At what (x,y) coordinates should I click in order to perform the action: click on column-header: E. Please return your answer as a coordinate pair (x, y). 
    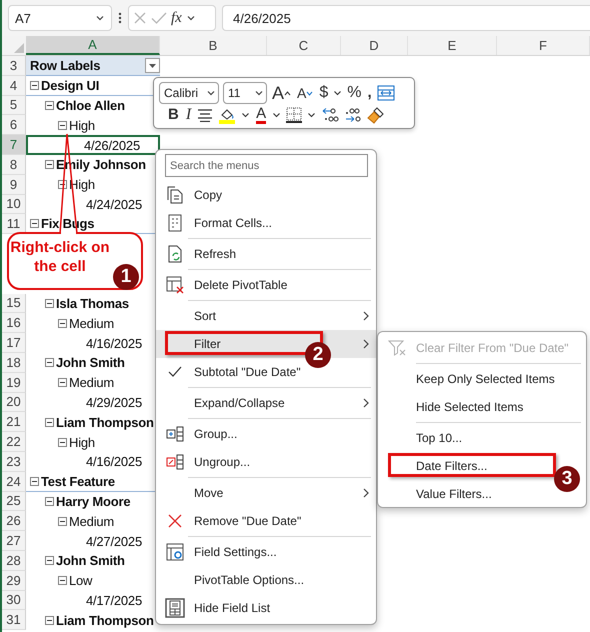
    Looking at the image, I should click on (452, 45).